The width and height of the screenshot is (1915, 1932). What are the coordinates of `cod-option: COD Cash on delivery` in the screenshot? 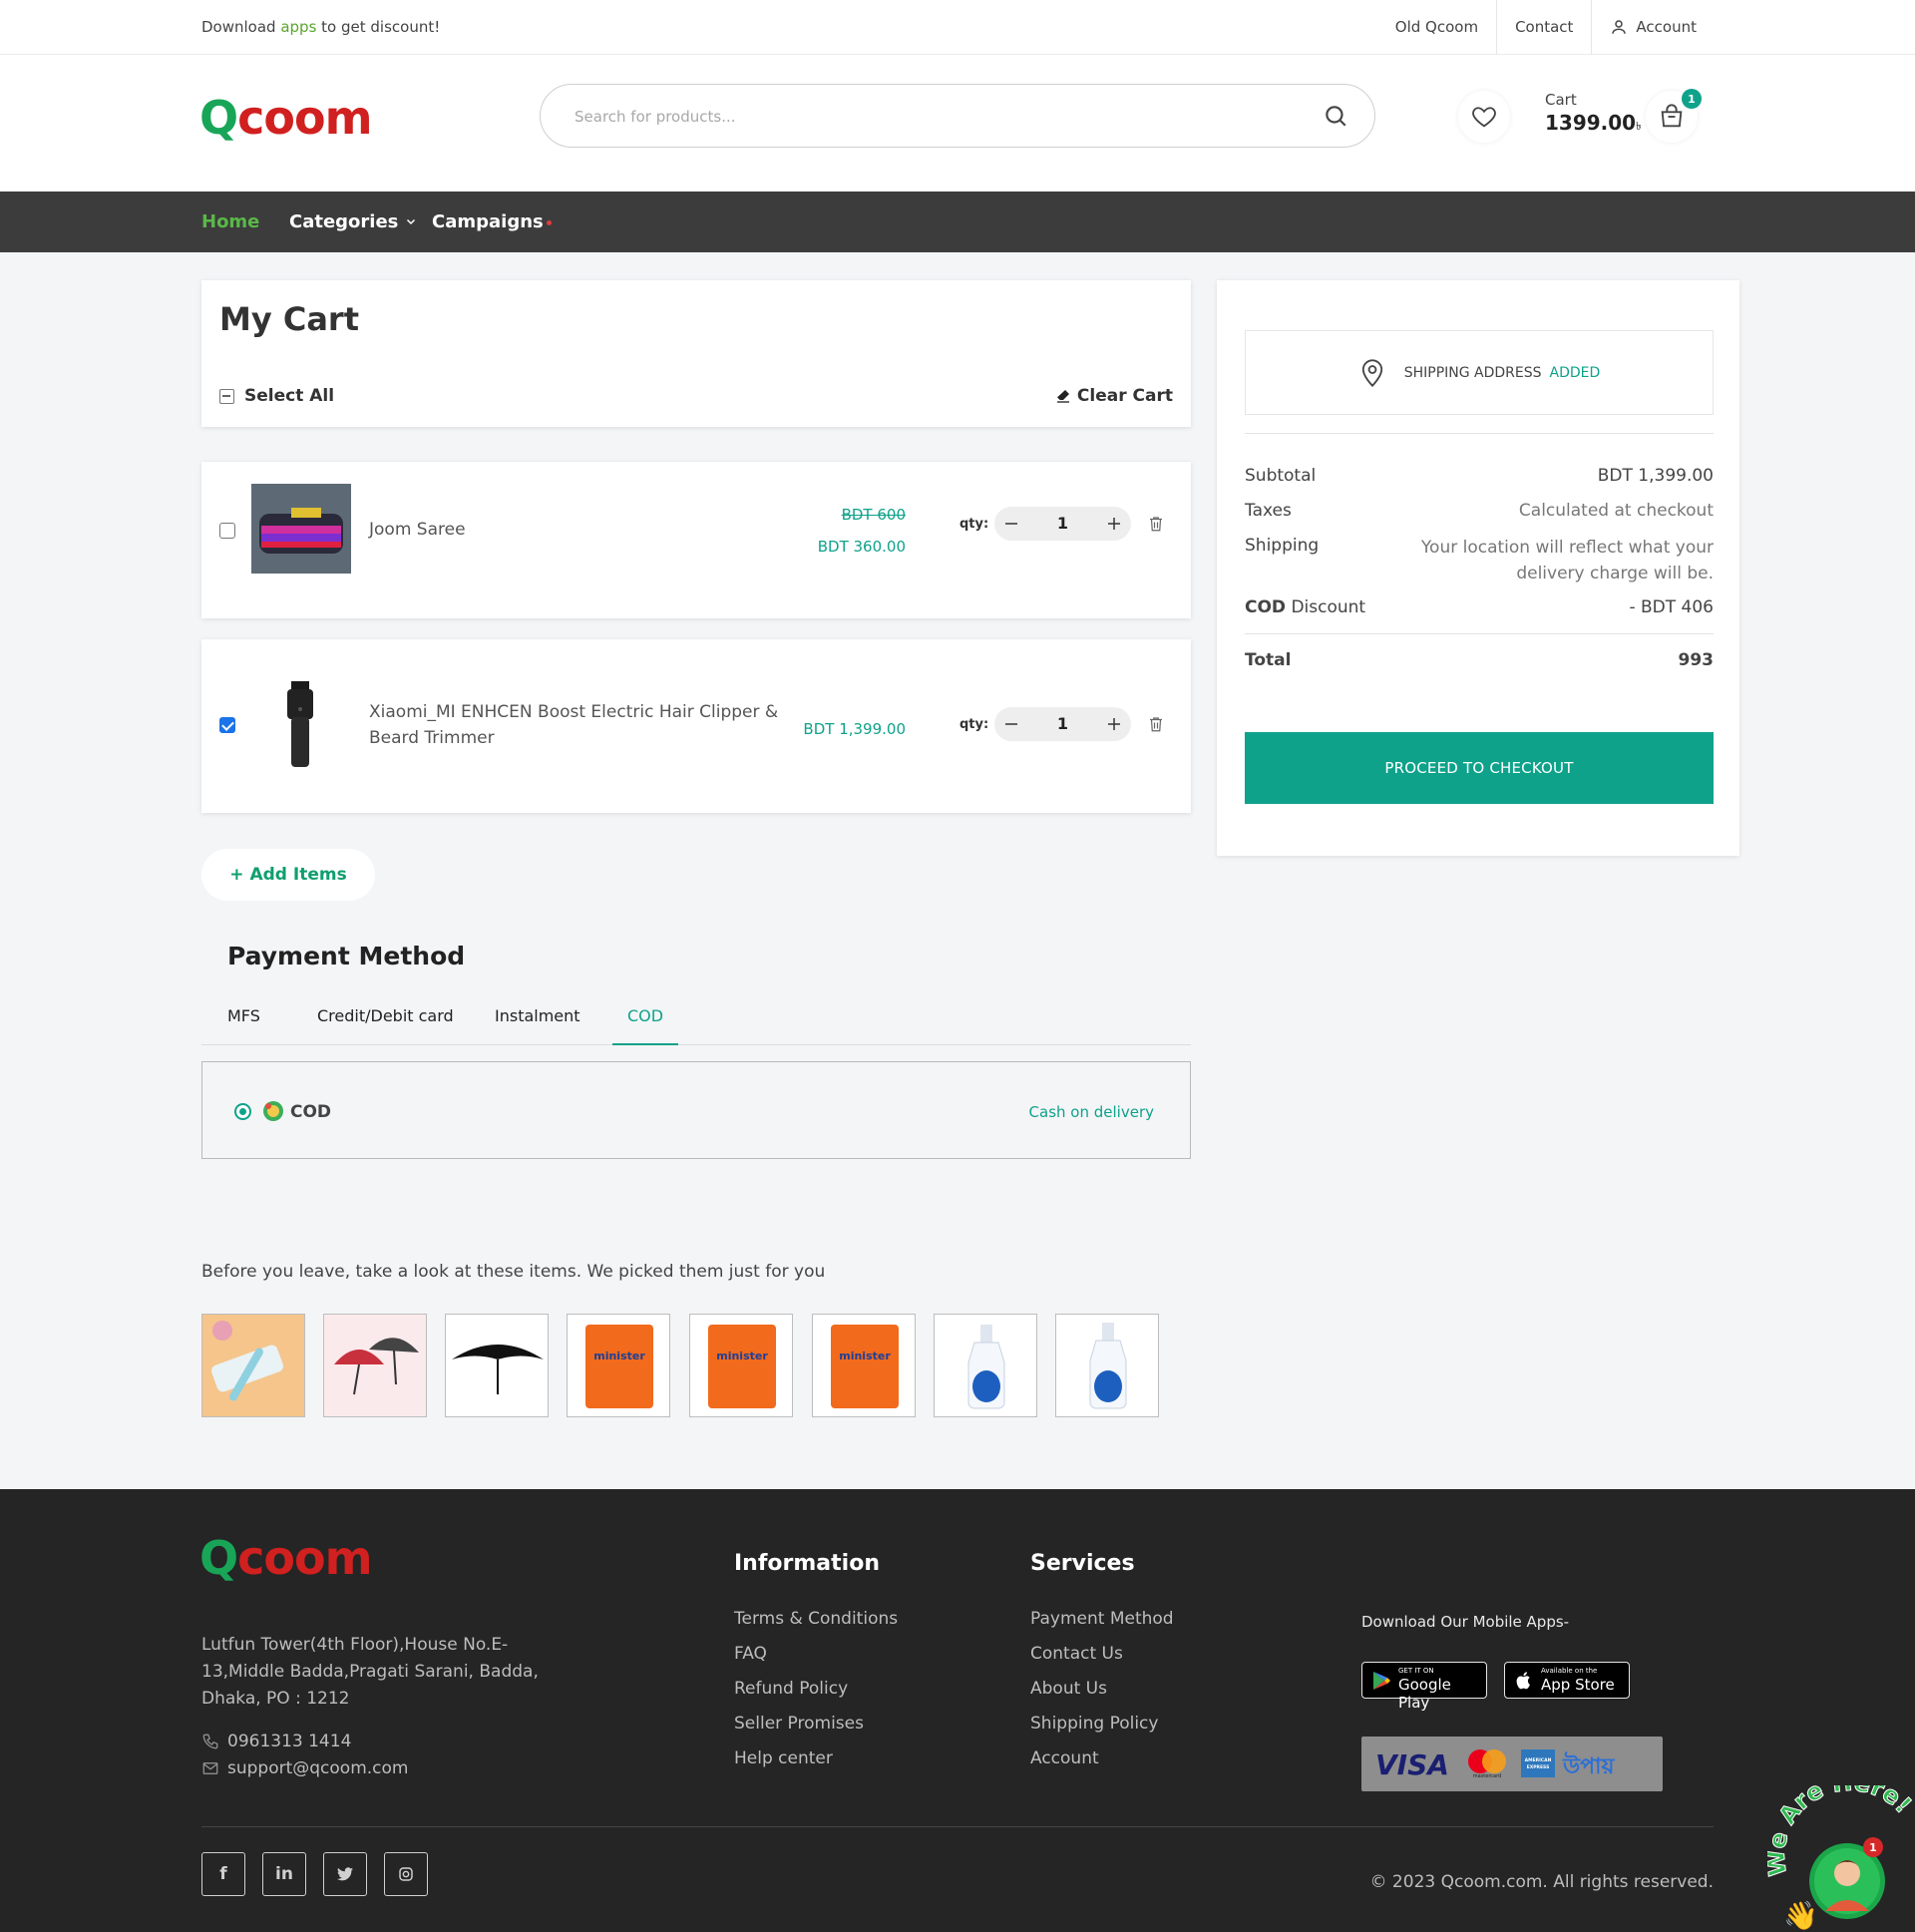 It's located at (696, 1110).